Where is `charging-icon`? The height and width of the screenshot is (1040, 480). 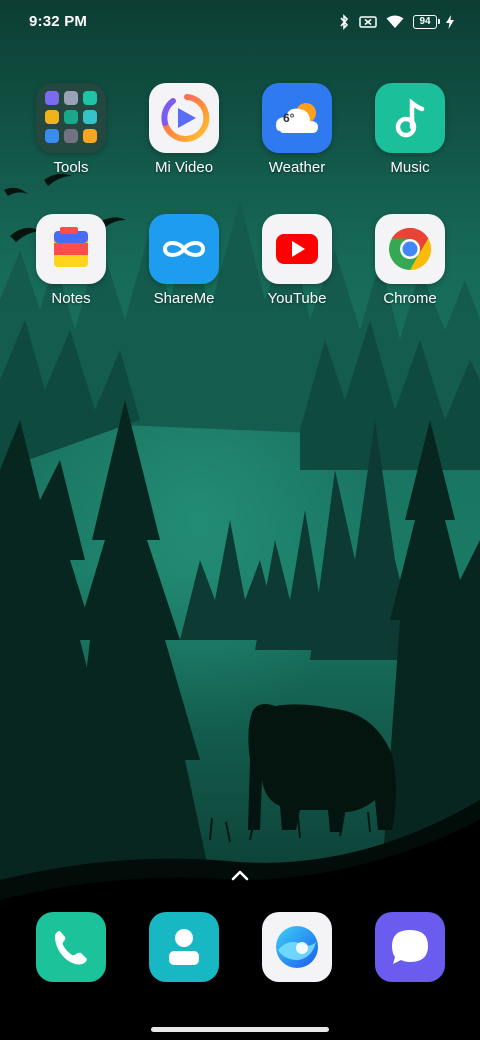
charging-icon is located at coordinates (450, 22).